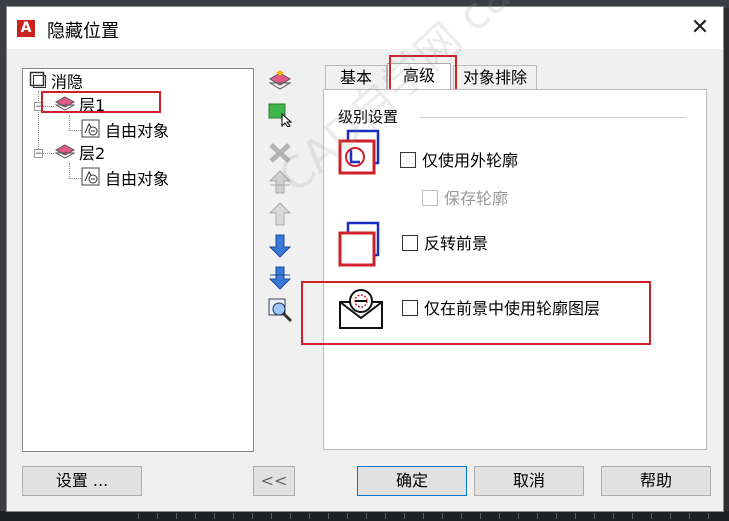  I want to click on keep-contour-option: 保存轮廓, so click(465, 199).